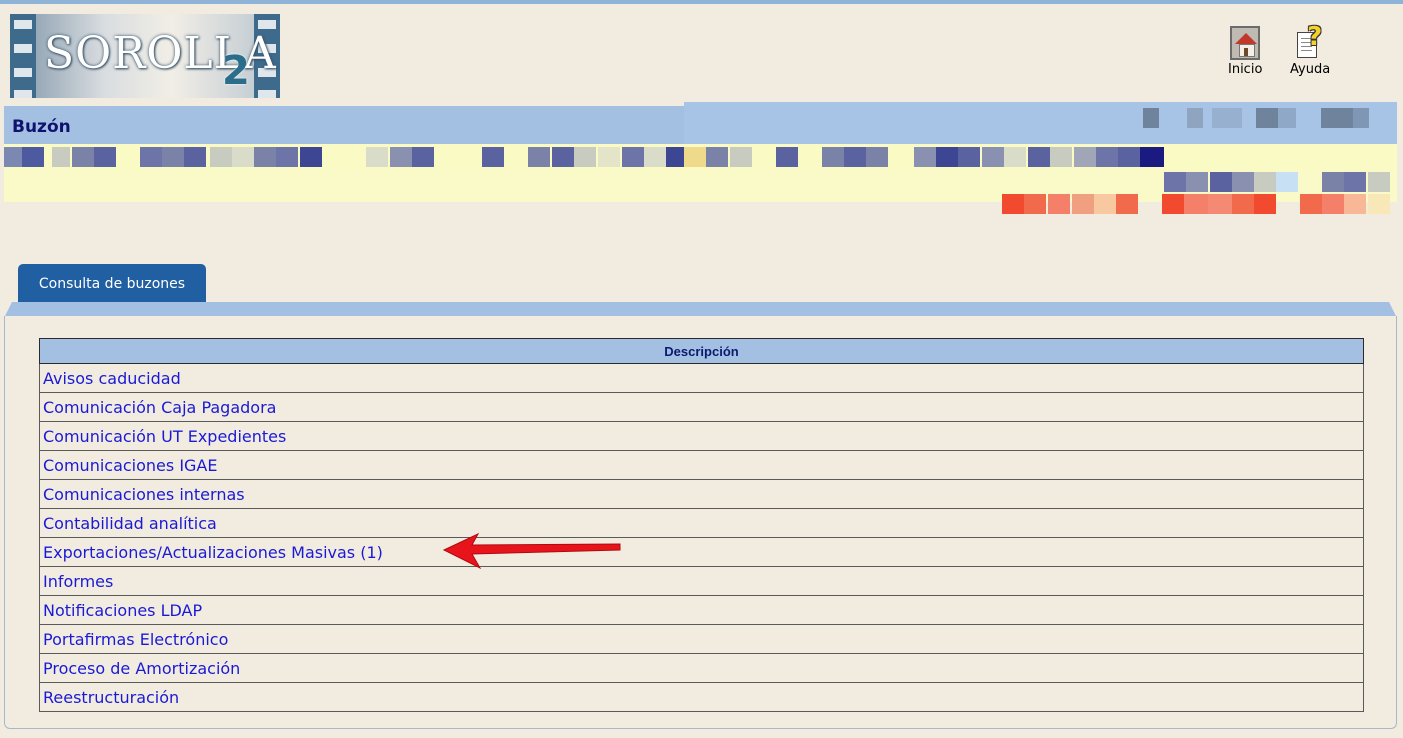 The height and width of the screenshot is (738, 1403). What do you see at coordinates (112, 283) in the screenshot?
I see `tab-consulta-de-buzones: Consulta de buzones` at bounding box center [112, 283].